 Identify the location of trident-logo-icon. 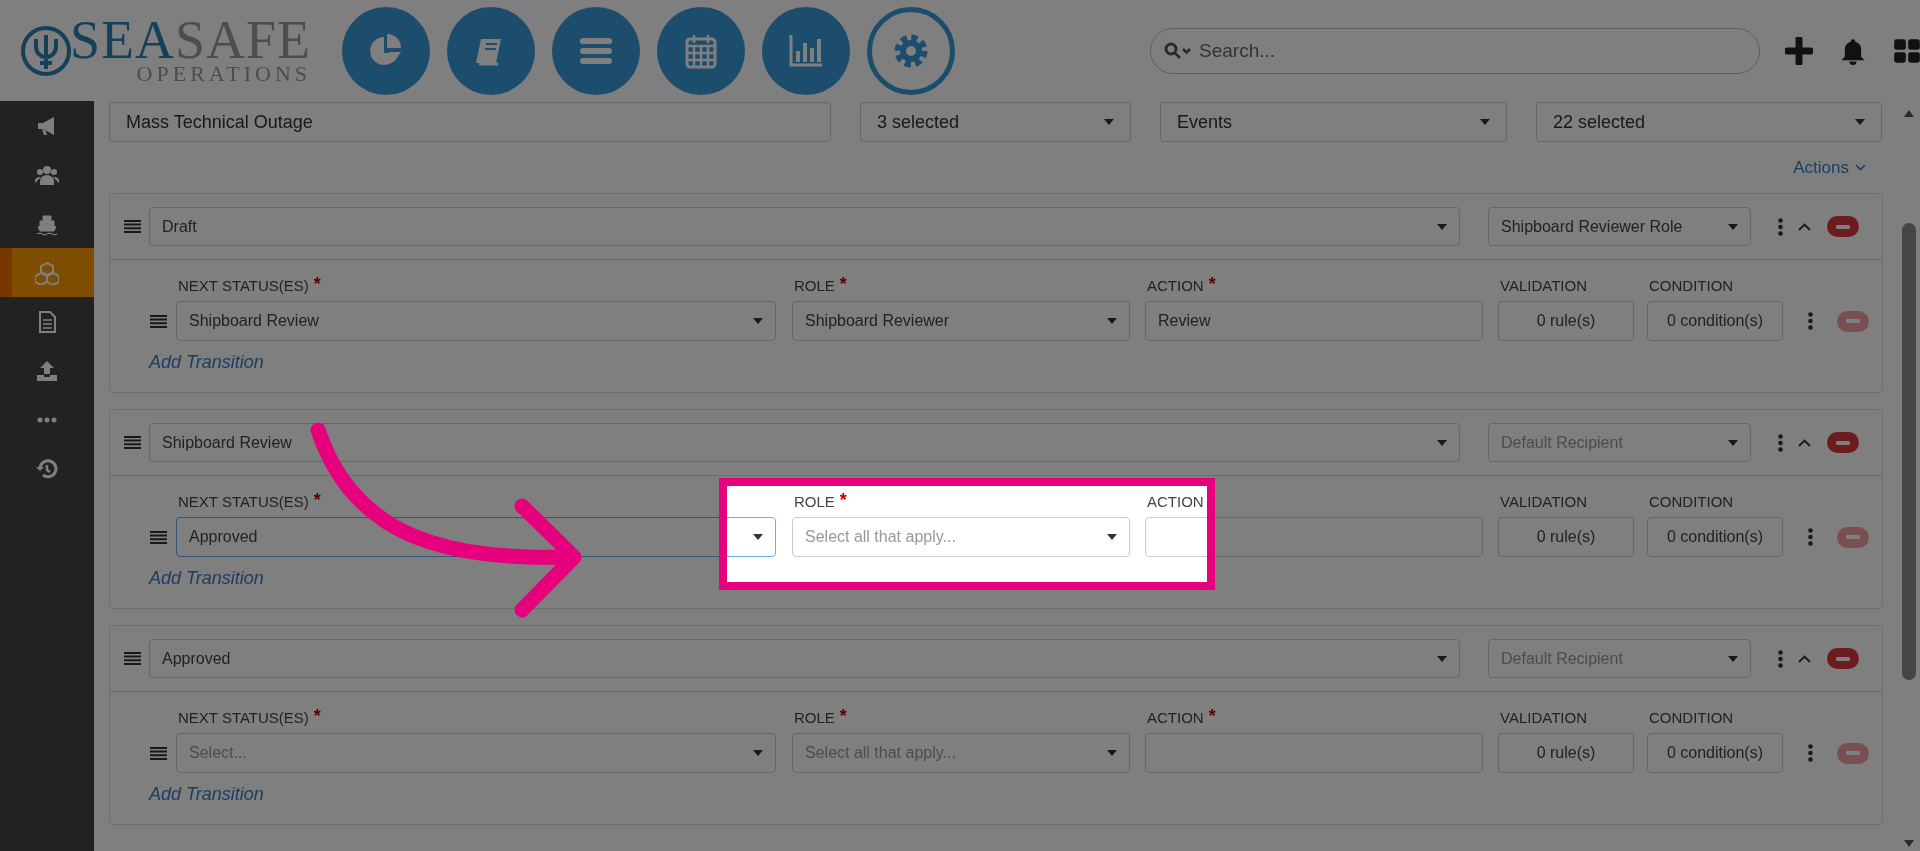
(46, 50).